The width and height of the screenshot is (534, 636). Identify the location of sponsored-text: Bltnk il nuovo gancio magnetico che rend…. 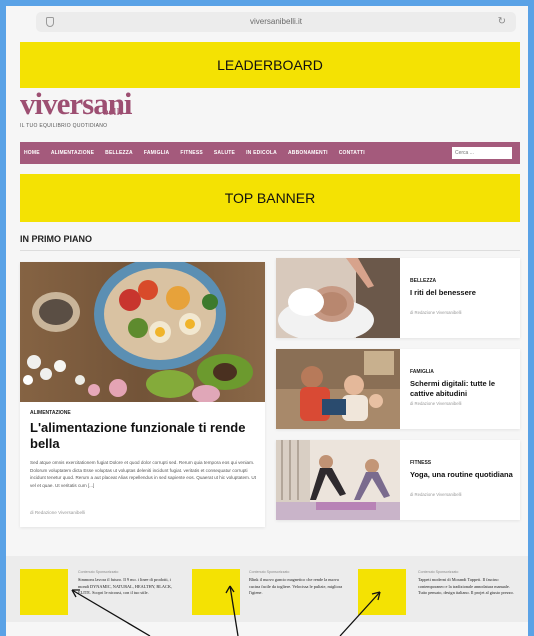
(299, 587).